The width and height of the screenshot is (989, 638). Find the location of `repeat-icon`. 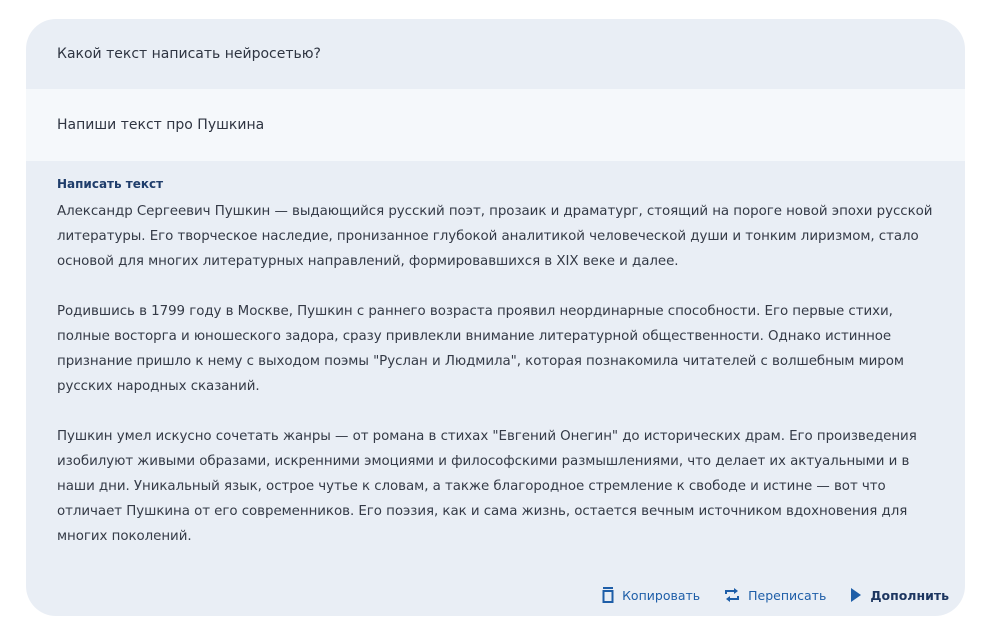

repeat-icon is located at coordinates (732, 595).